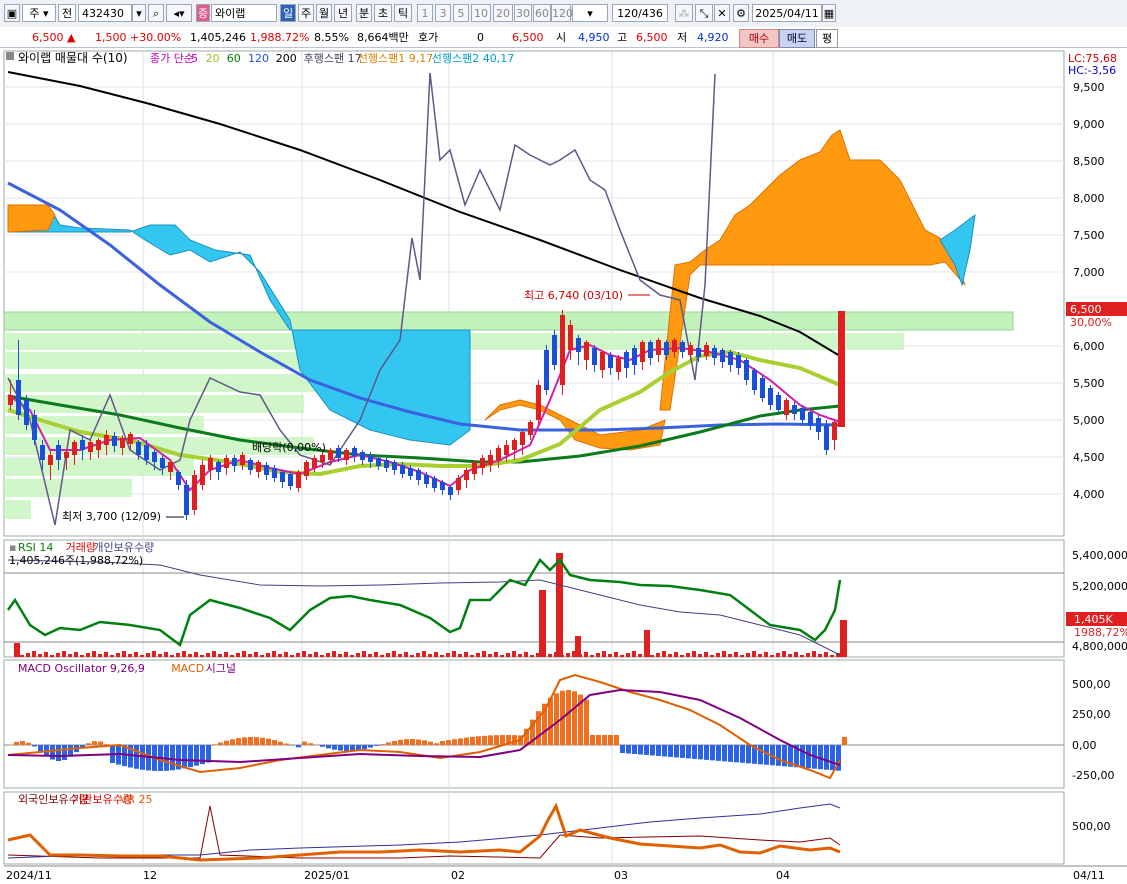 The height and width of the screenshot is (884, 1127). What do you see at coordinates (741, 13) in the screenshot?
I see `gear-icon: ⚙` at bounding box center [741, 13].